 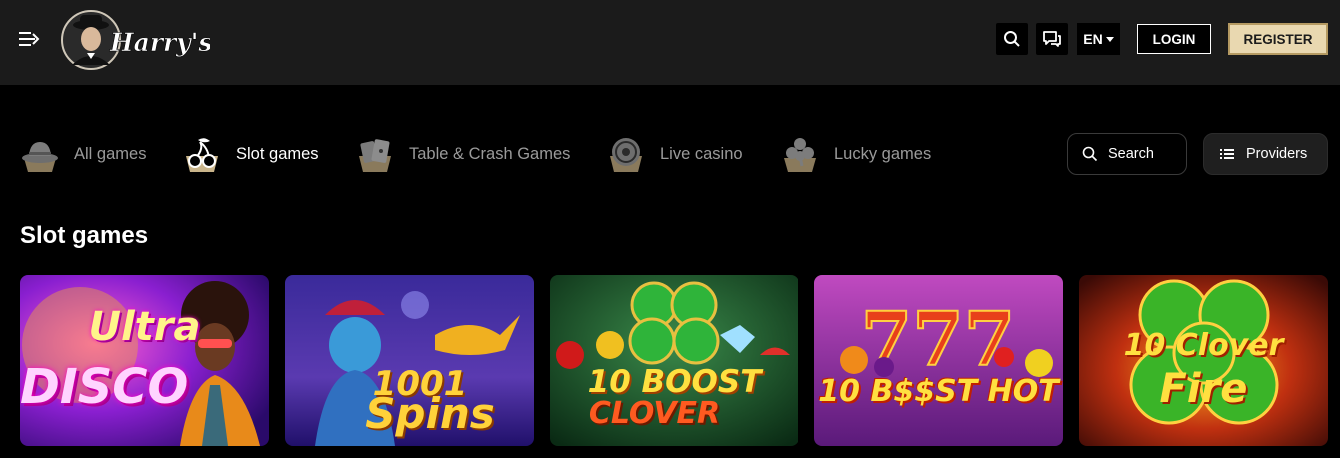 I want to click on game-title-line1: Ultra, so click(x=144, y=327).